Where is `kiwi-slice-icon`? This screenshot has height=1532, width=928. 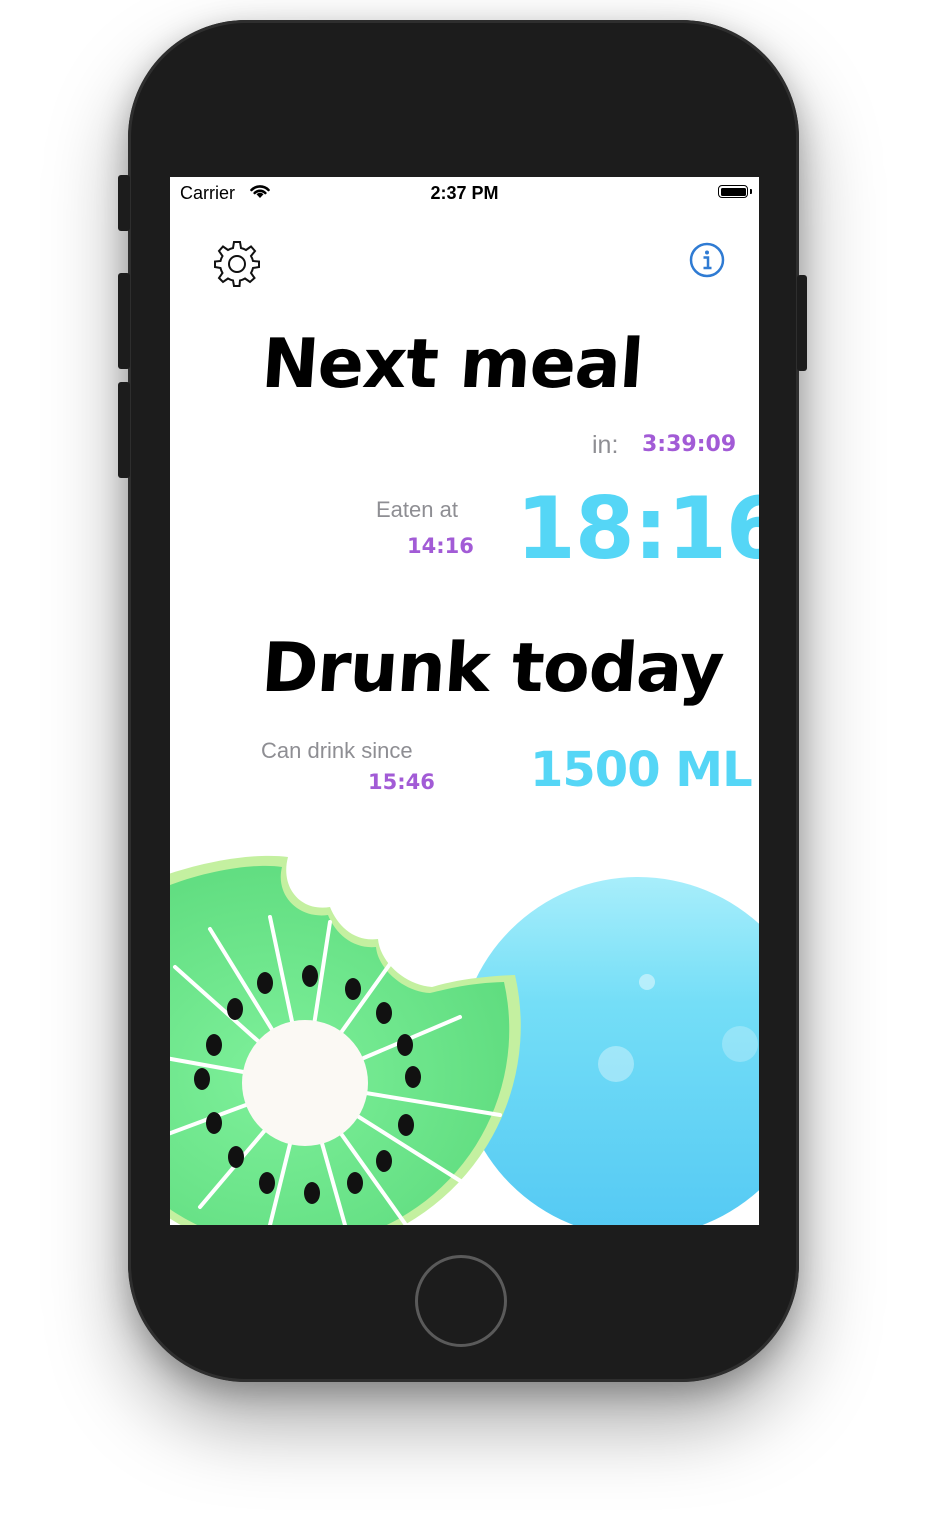
kiwi-slice-icon is located at coordinates (345, 1040).